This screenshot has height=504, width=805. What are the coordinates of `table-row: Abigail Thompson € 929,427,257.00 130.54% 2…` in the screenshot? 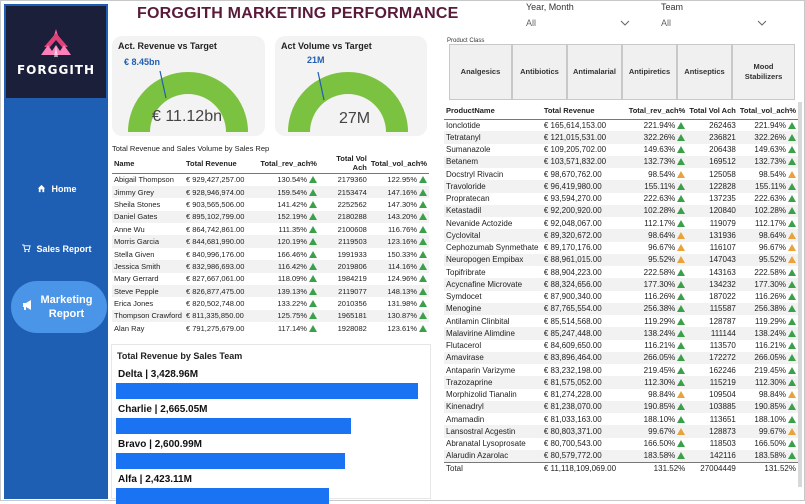 It's located at (270, 180).